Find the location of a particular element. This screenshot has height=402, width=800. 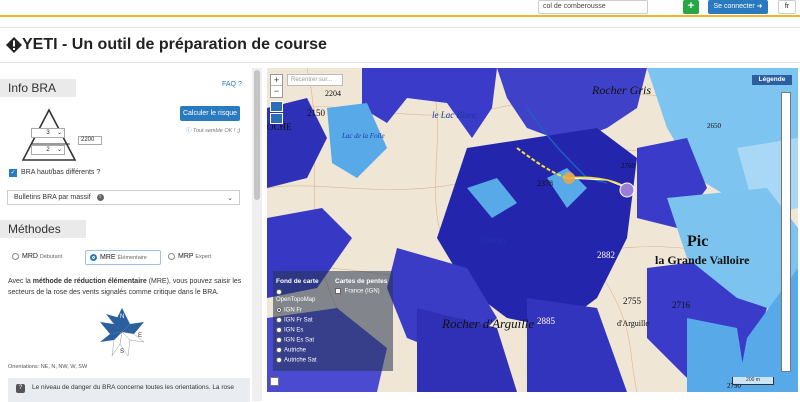

wind-rose: N E S W is located at coordinates (122, 332).